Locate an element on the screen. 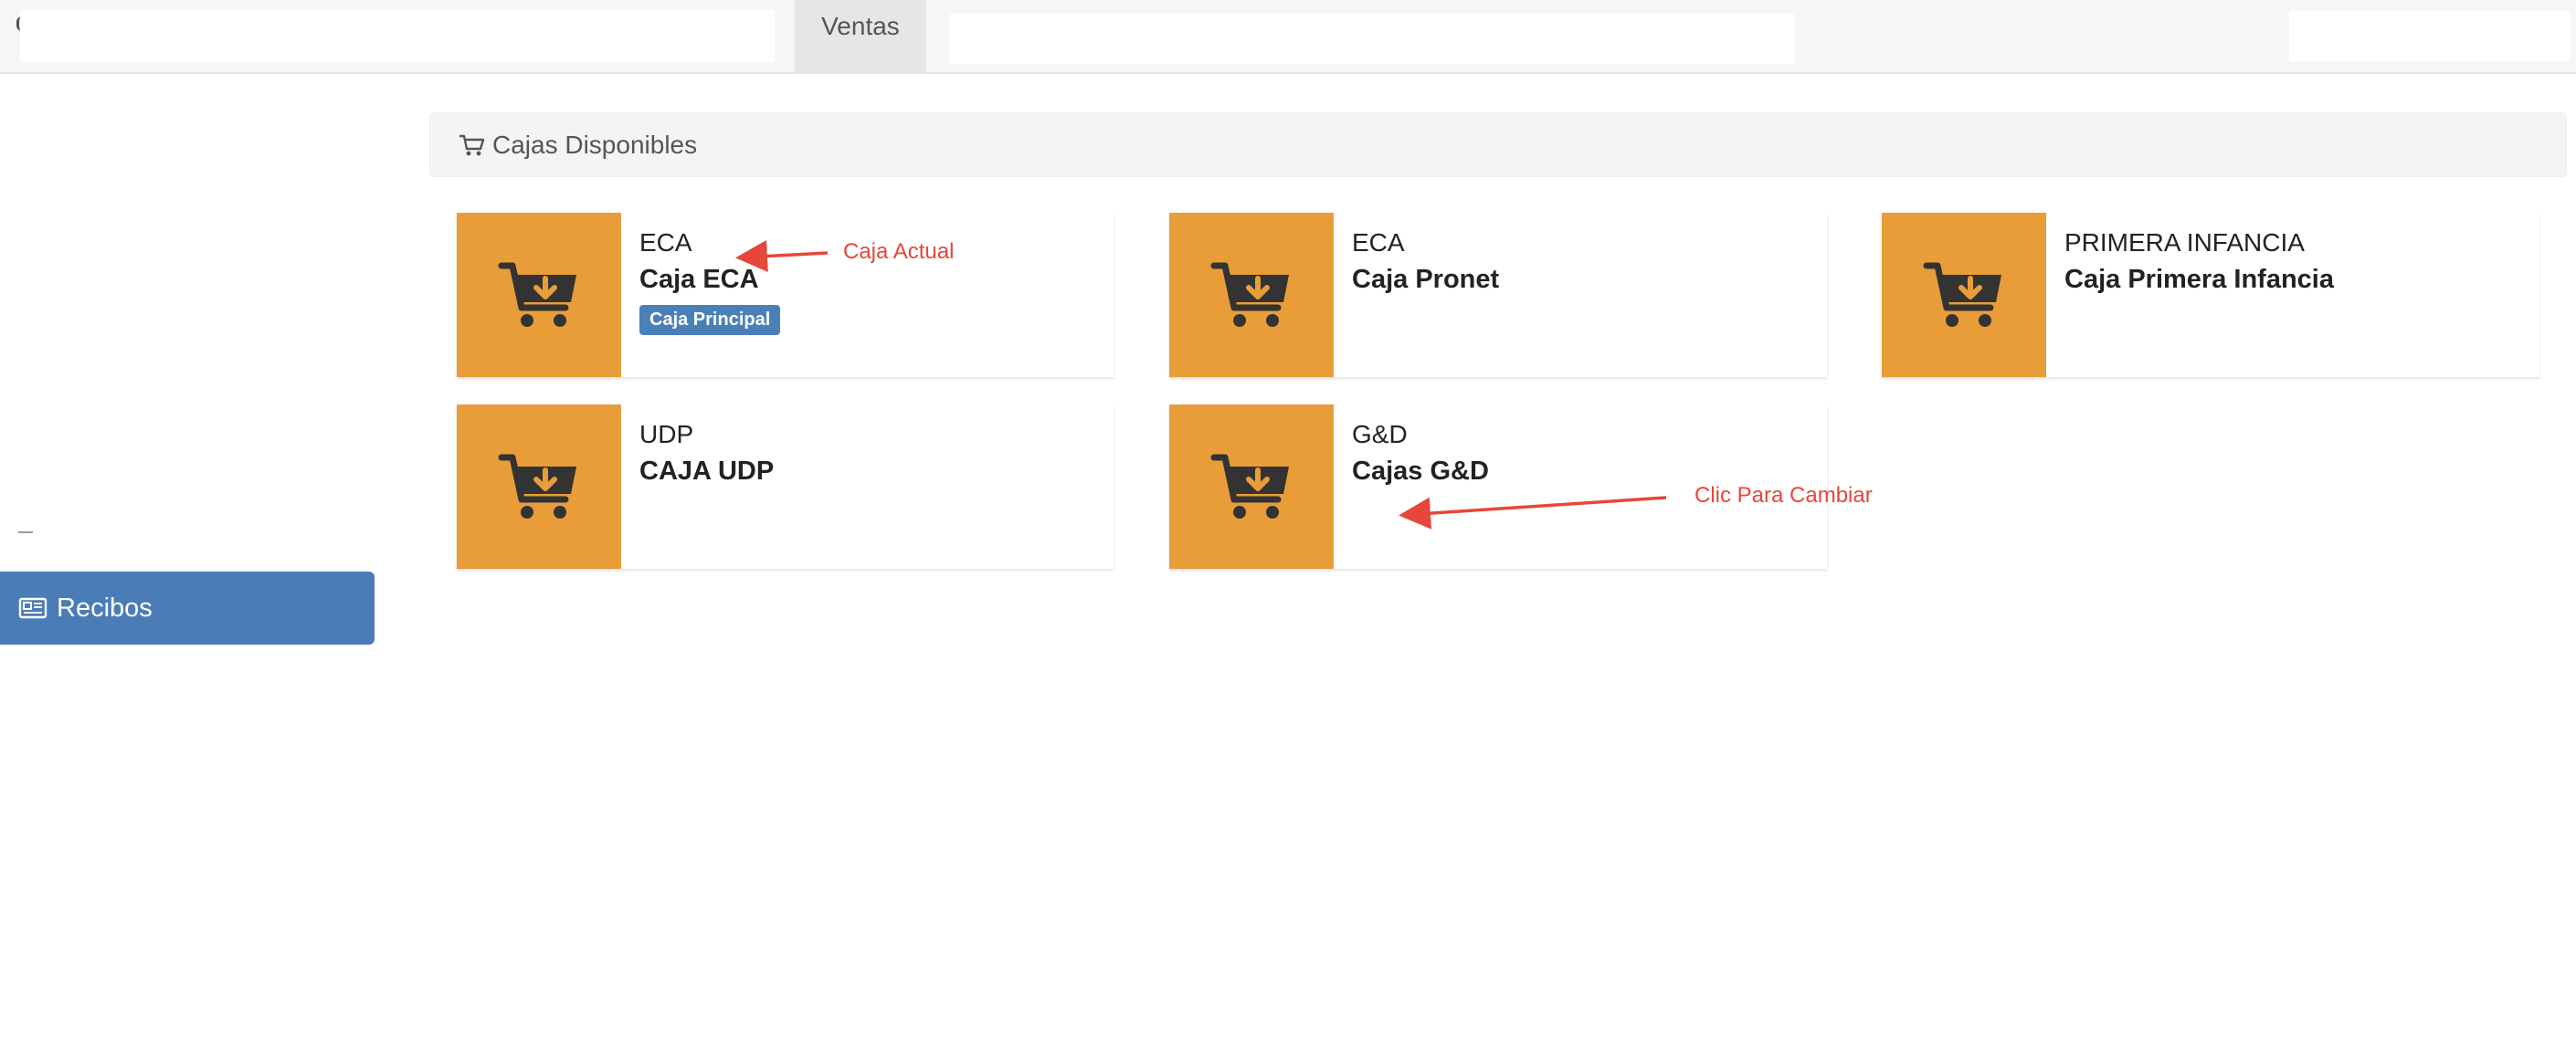  sidebar-item-recibos: Recibos is located at coordinates (188, 608).